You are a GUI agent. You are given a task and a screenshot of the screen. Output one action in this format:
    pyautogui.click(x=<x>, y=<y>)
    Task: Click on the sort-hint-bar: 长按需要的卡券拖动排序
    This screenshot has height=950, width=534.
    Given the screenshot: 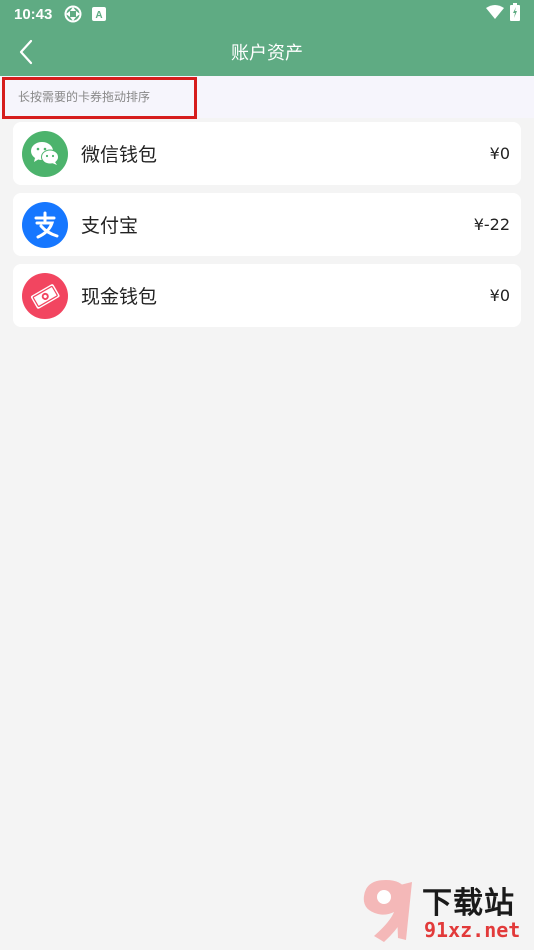 What is the action you would take?
    pyautogui.click(x=267, y=97)
    